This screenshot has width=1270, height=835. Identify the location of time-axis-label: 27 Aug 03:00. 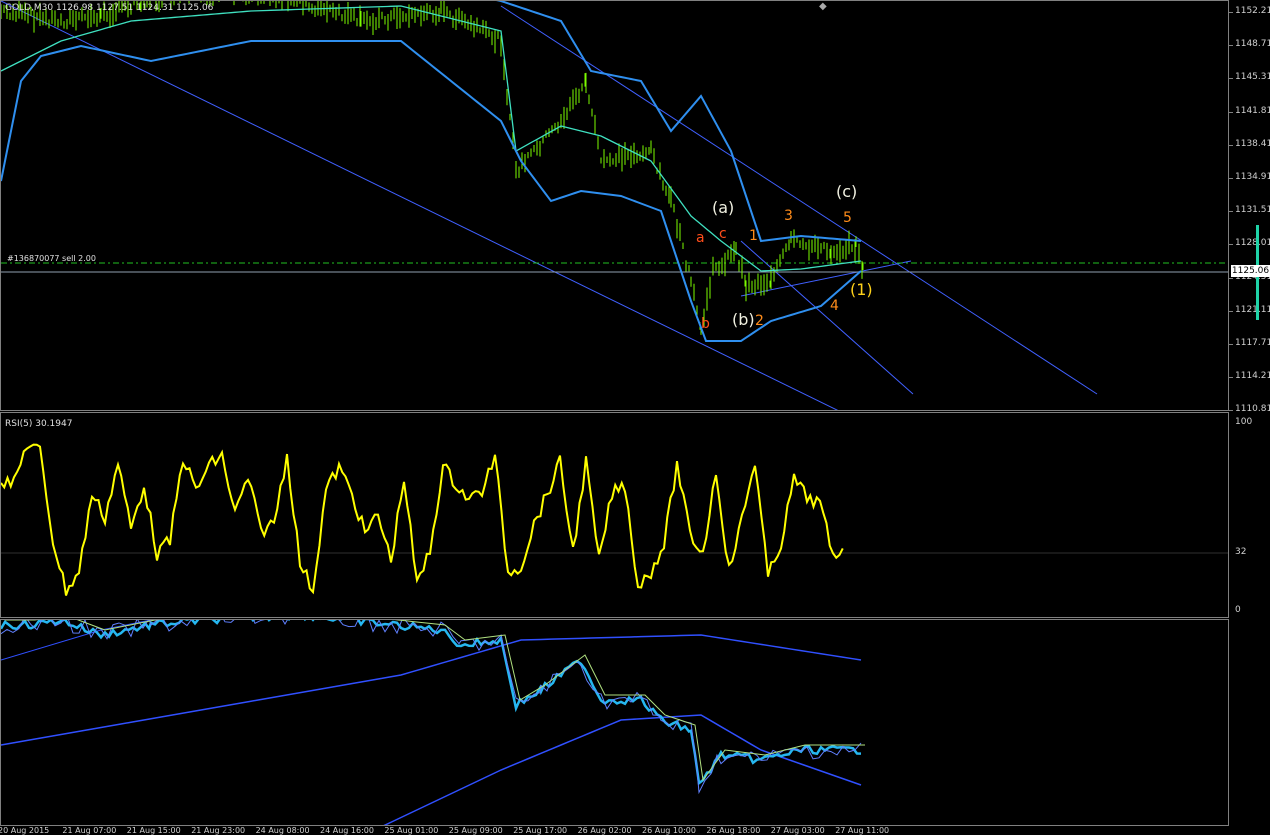
(797, 830).